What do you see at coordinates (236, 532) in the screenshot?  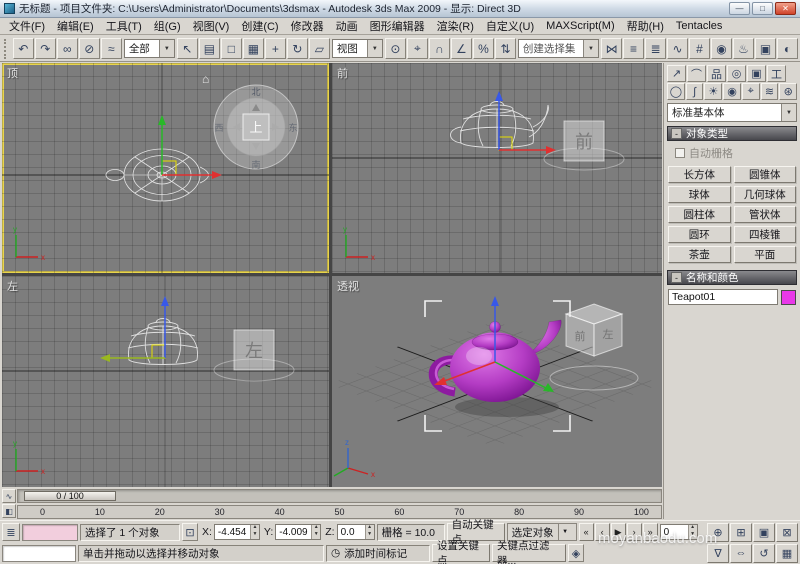 I see `x-coordinate-field: -4.454 ▲ ▼` at bounding box center [236, 532].